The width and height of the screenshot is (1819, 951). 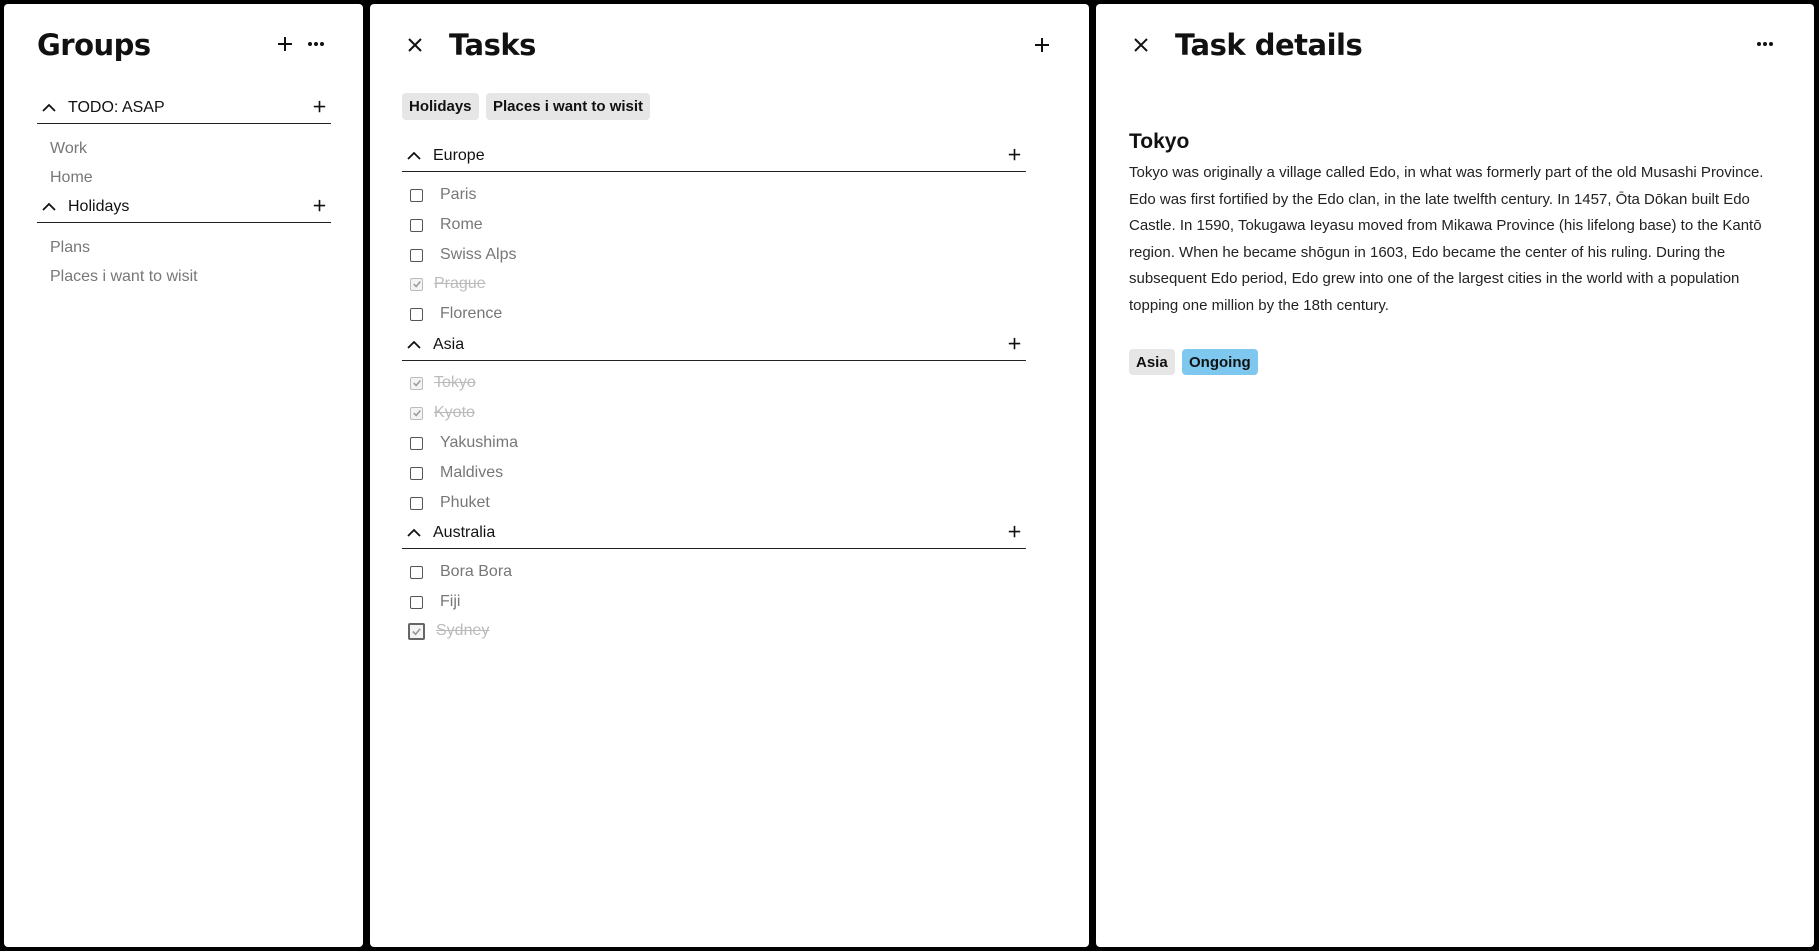 I want to click on status-badge: Ongoing, so click(x=1220, y=362).